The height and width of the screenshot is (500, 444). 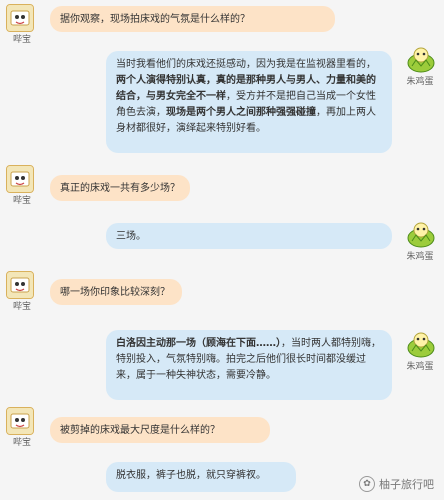 What do you see at coordinates (249, 236) in the screenshot?
I see `message-bubble-right: 三场。` at bounding box center [249, 236].